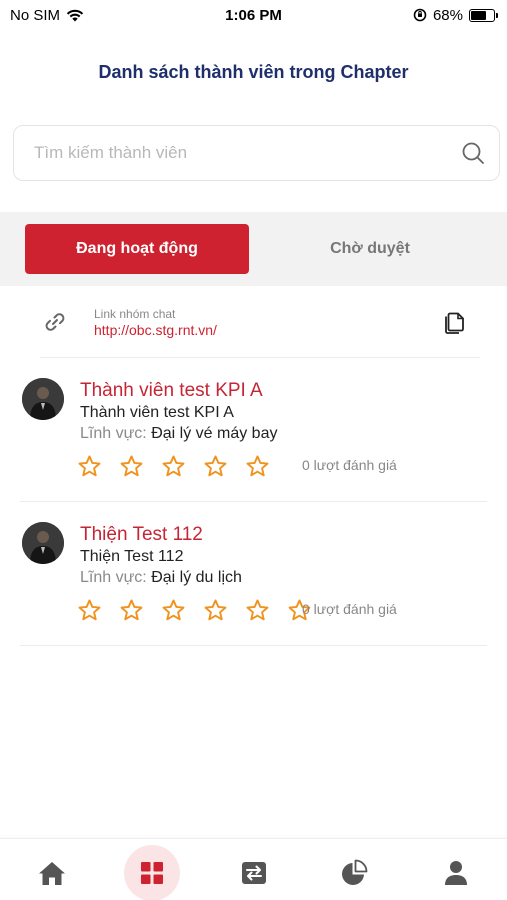 The image size is (507, 900). Describe the element at coordinates (135, 314) in the screenshot. I see `chat-link-label: Link nhóm chat` at that location.